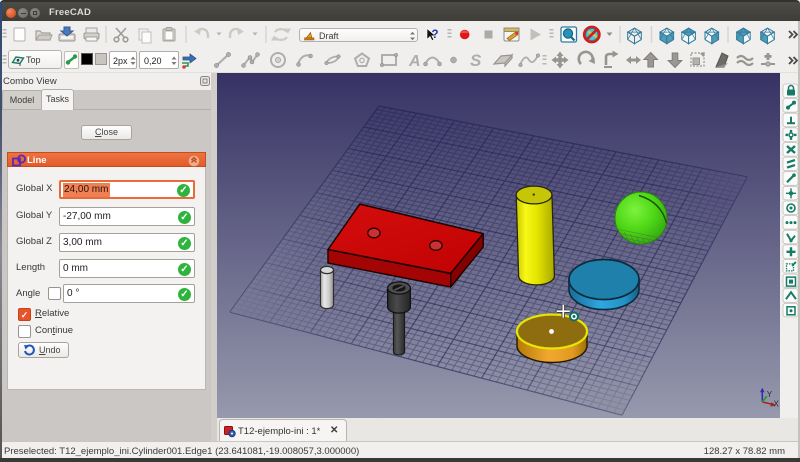 The height and width of the screenshot is (462, 800). Describe the element at coordinates (414, 61) in the screenshot. I see `svg-text: A` at that location.